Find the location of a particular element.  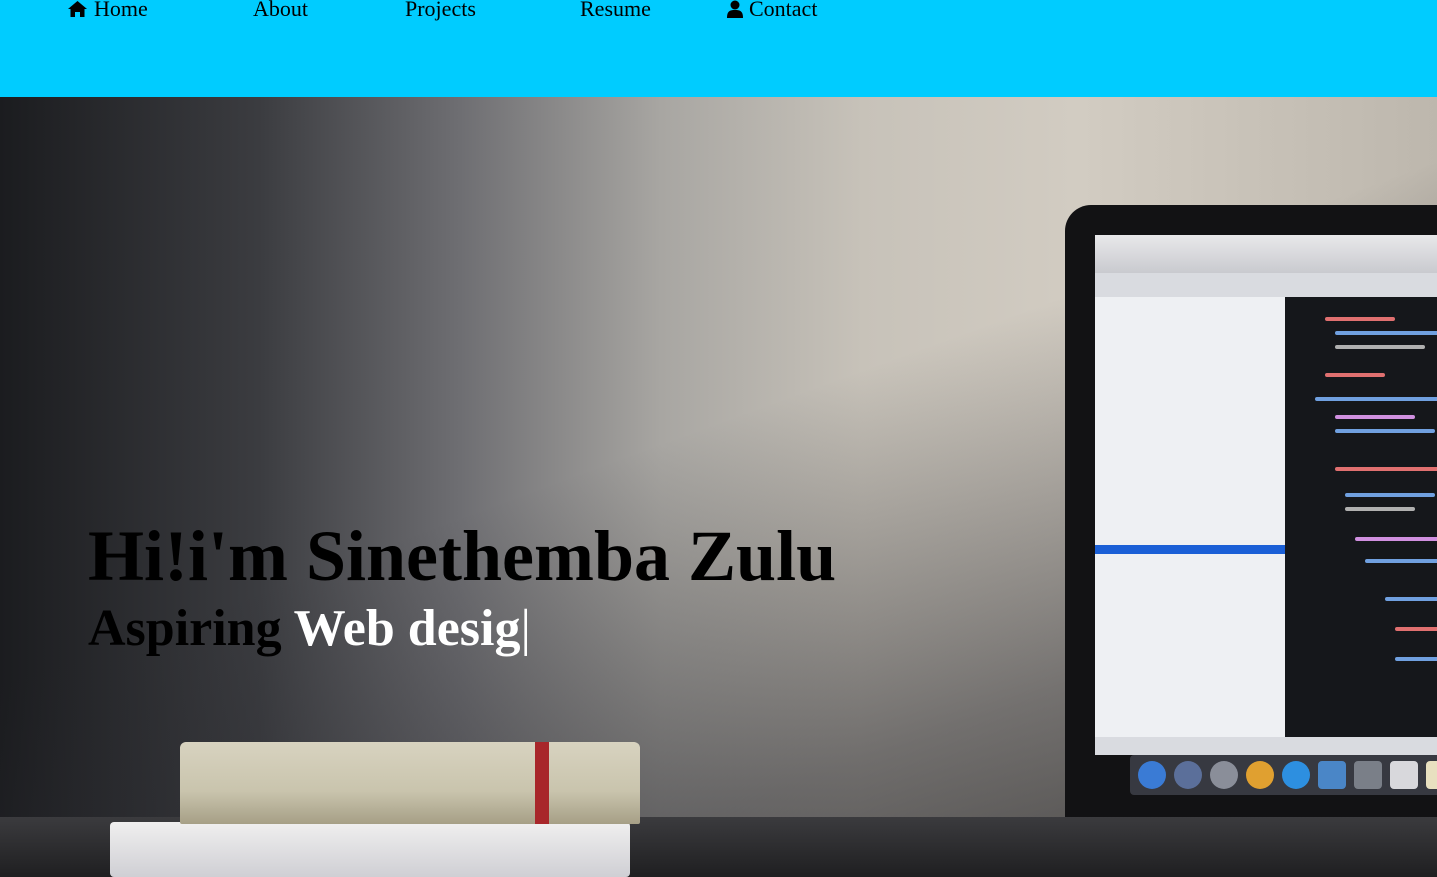

nav-contact-link: Contact is located at coordinates (772, 12).